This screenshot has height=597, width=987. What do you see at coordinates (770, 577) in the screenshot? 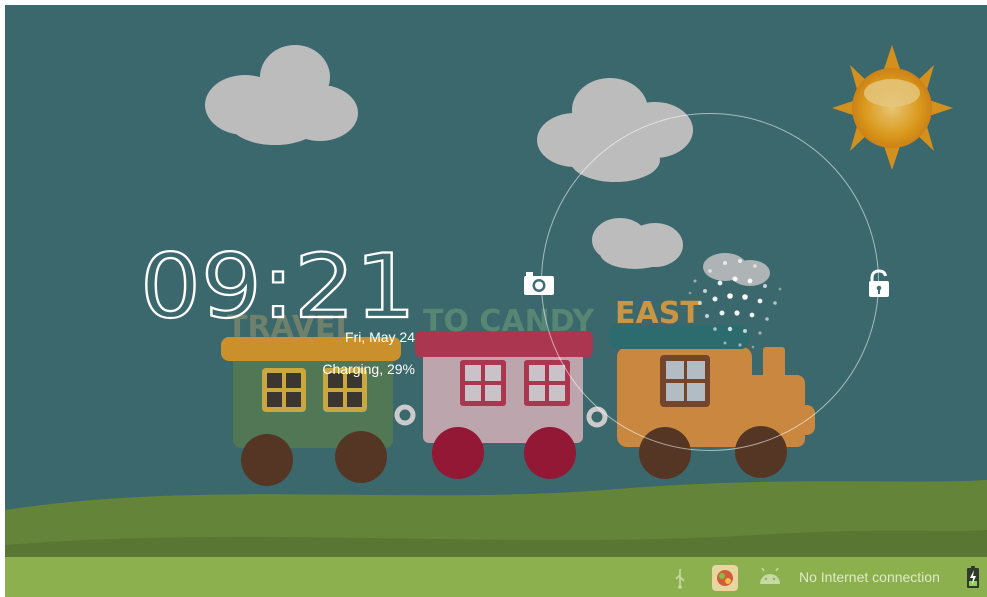
I see `android-debug-icon` at bounding box center [770, 577].